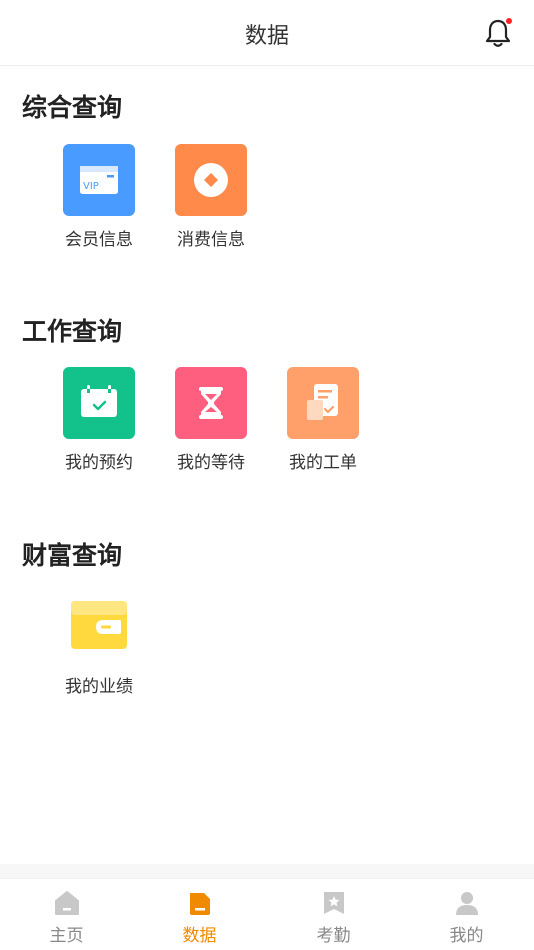 This screenshot has height=950, width=534. I want to click on tab-attendance: 考勤, so click(333, 914).